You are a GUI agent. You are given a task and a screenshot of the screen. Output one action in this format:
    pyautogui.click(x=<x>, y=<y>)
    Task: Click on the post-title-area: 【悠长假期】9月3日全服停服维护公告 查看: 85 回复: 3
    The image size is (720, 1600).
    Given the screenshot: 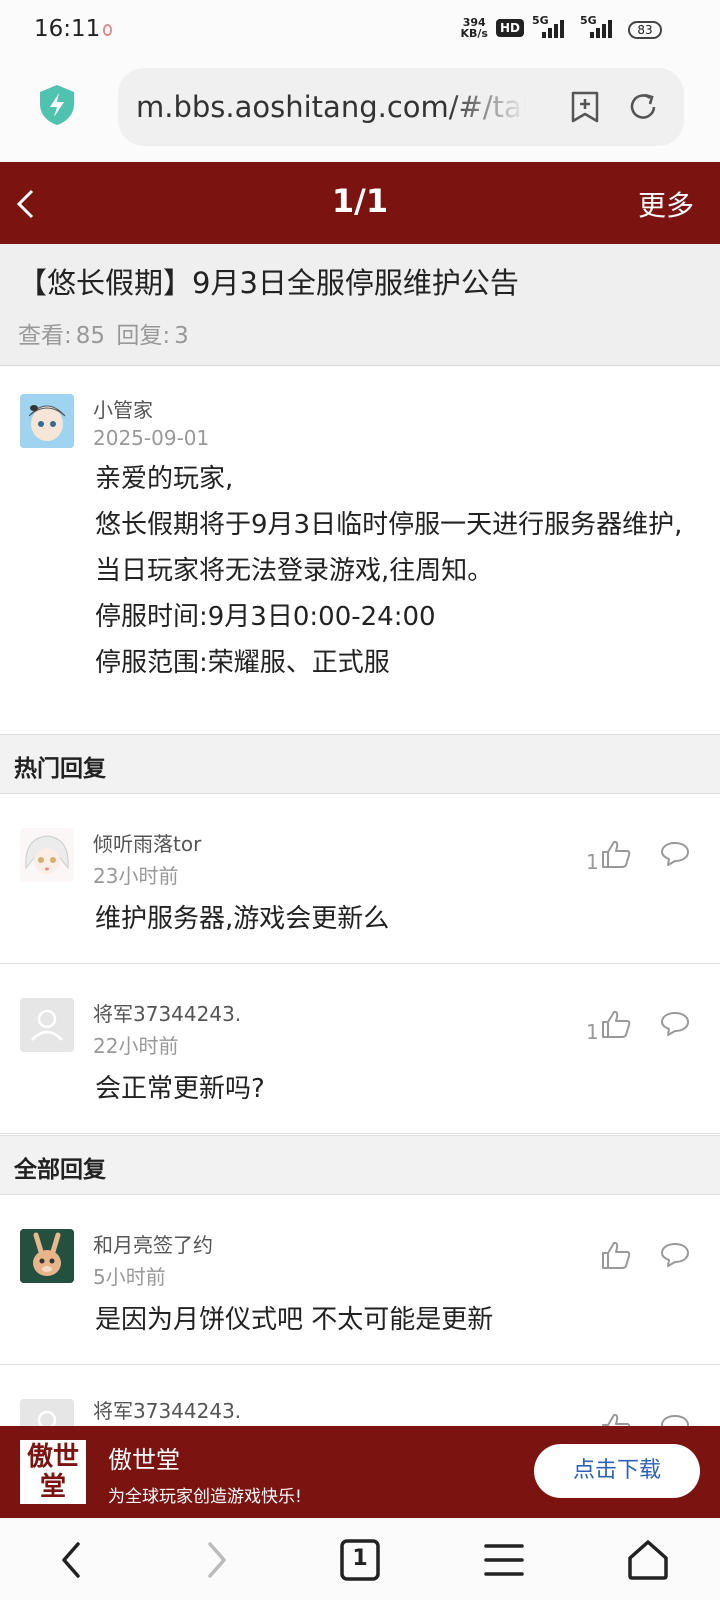 What is the action you would take?
    pyautogui.click(x=360, y=305)
    